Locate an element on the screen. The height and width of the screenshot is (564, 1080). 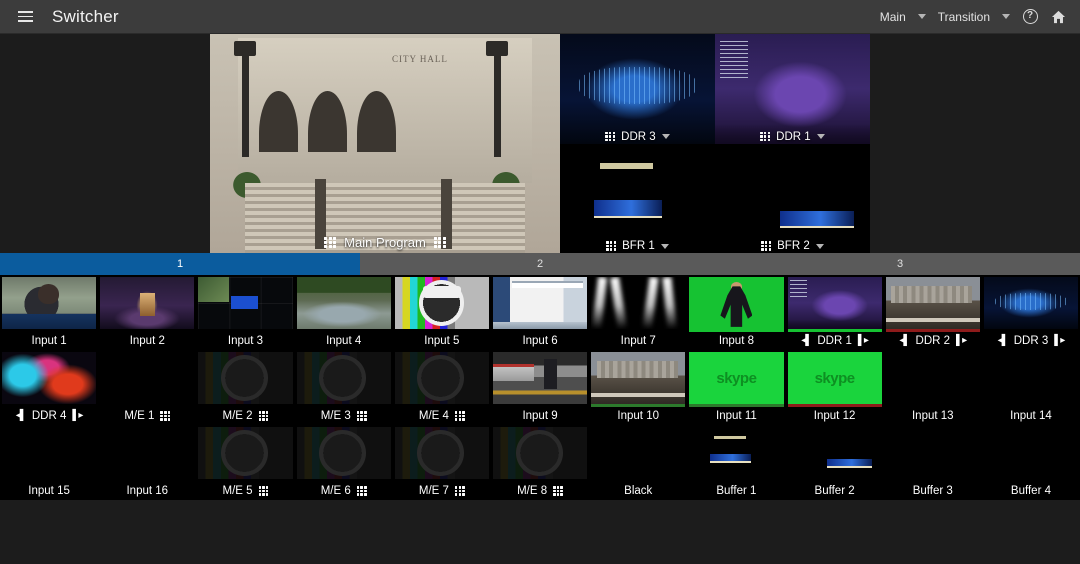
monitor-cell-bfr1: BFR 1 is located at coordinates (637, 198).